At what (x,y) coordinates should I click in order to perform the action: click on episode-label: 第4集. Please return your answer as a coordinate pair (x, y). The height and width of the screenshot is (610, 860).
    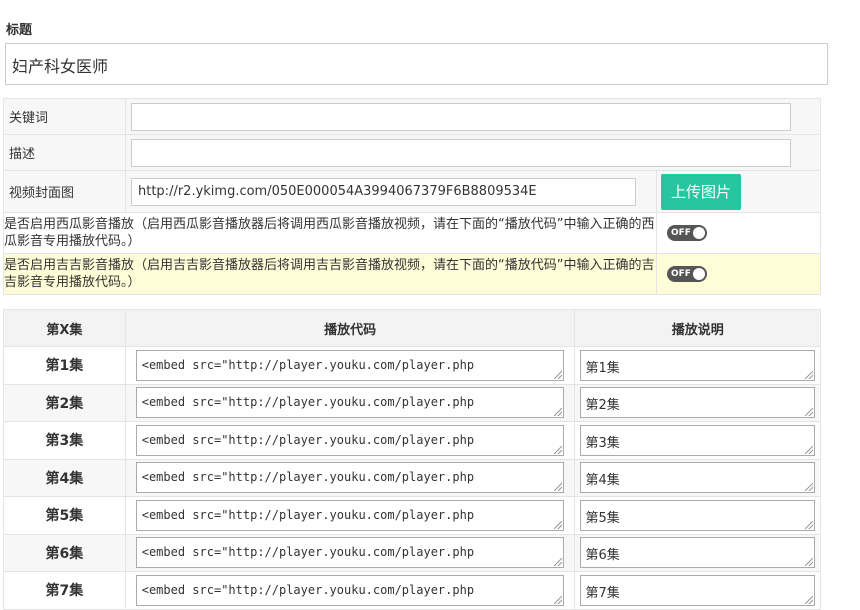
    Looking at the image, I should click on (64, 477).